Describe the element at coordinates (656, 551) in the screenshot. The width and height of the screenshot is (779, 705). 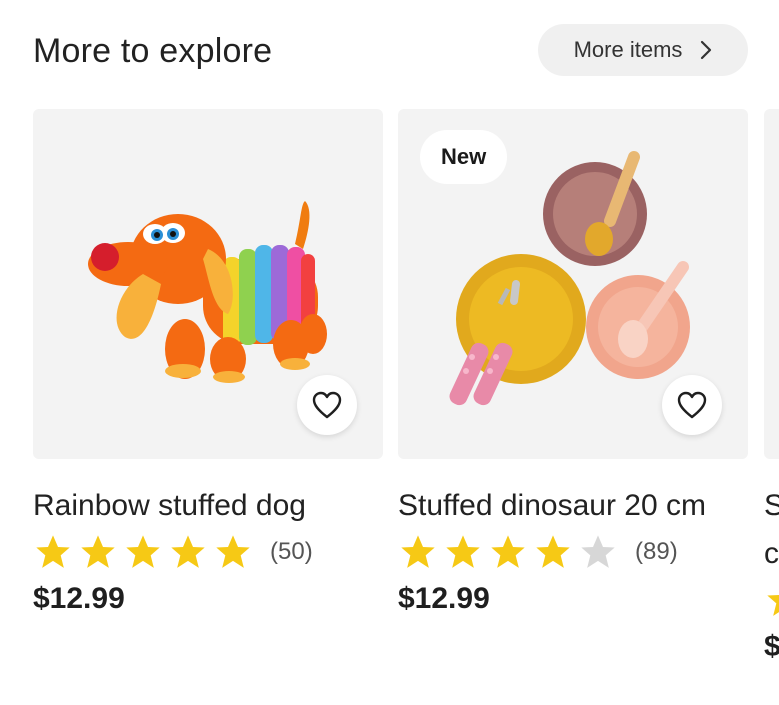
I see `review-count: (89)` at that location.